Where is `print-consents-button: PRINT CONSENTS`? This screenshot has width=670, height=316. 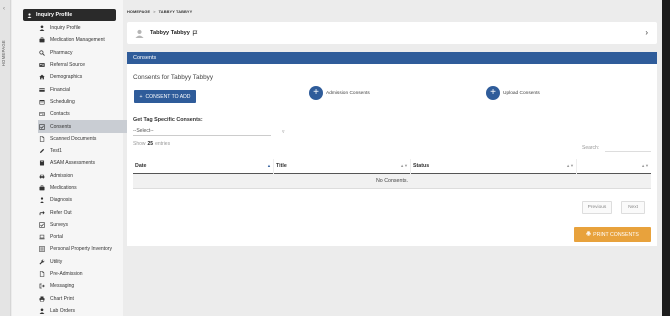
print-consents-button: PRINT CONSENTS is located at coordinates (612, 234).